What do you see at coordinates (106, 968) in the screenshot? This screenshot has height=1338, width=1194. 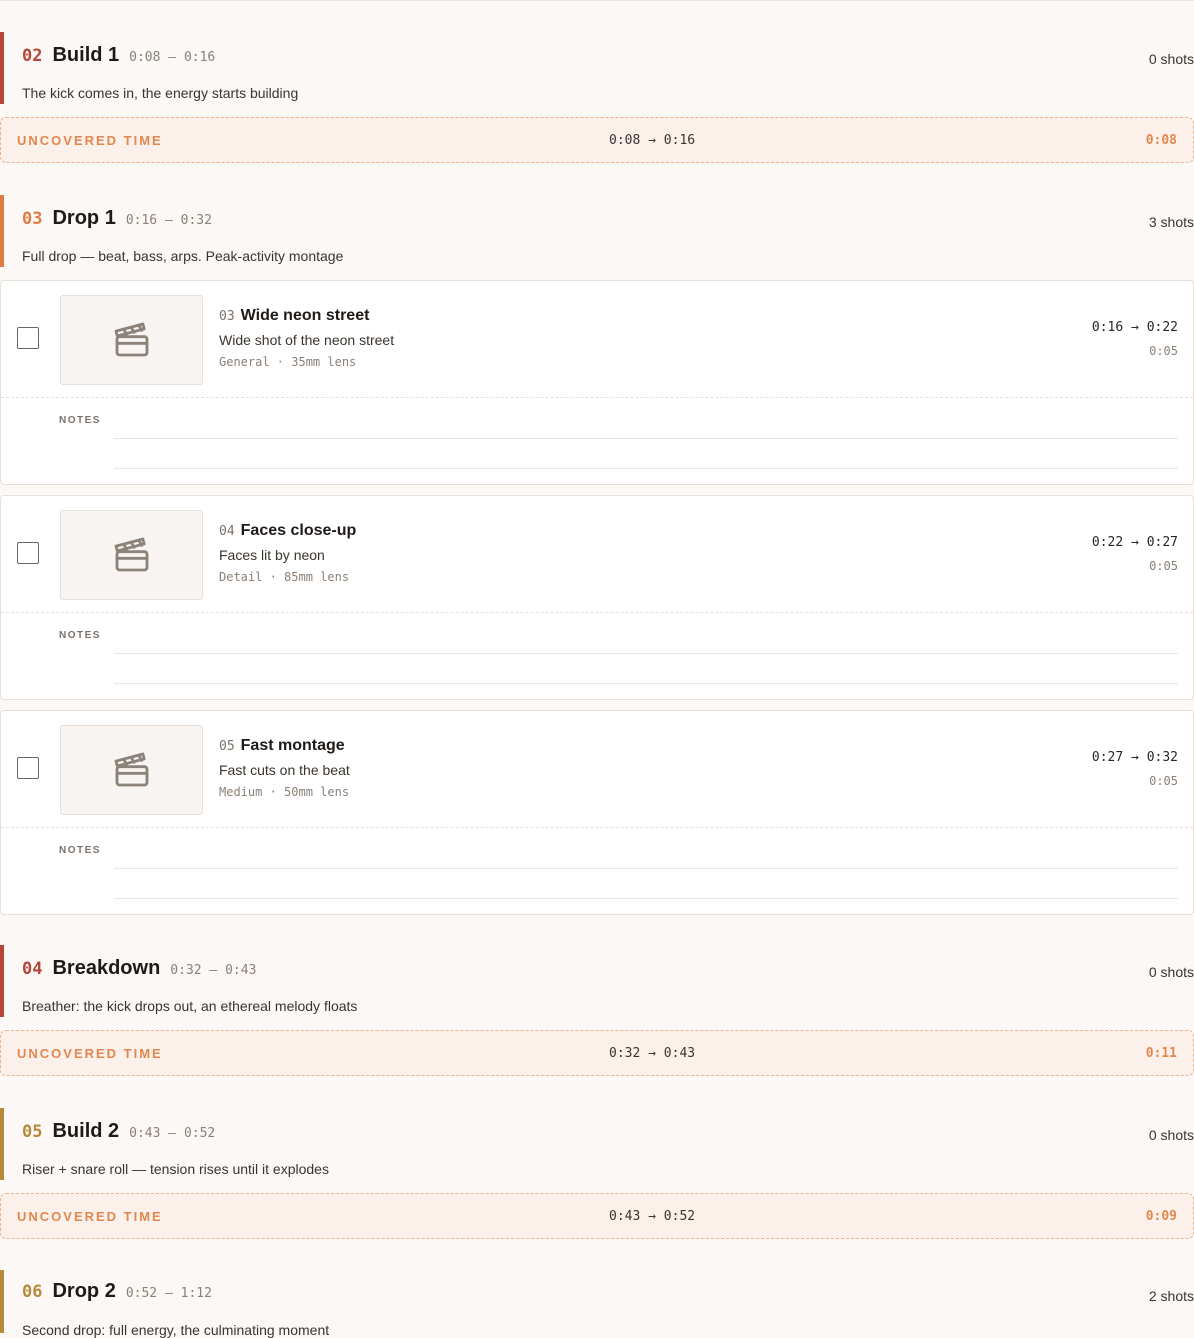 I see `section-title: Breakdown` at bounding box center [106, 968].